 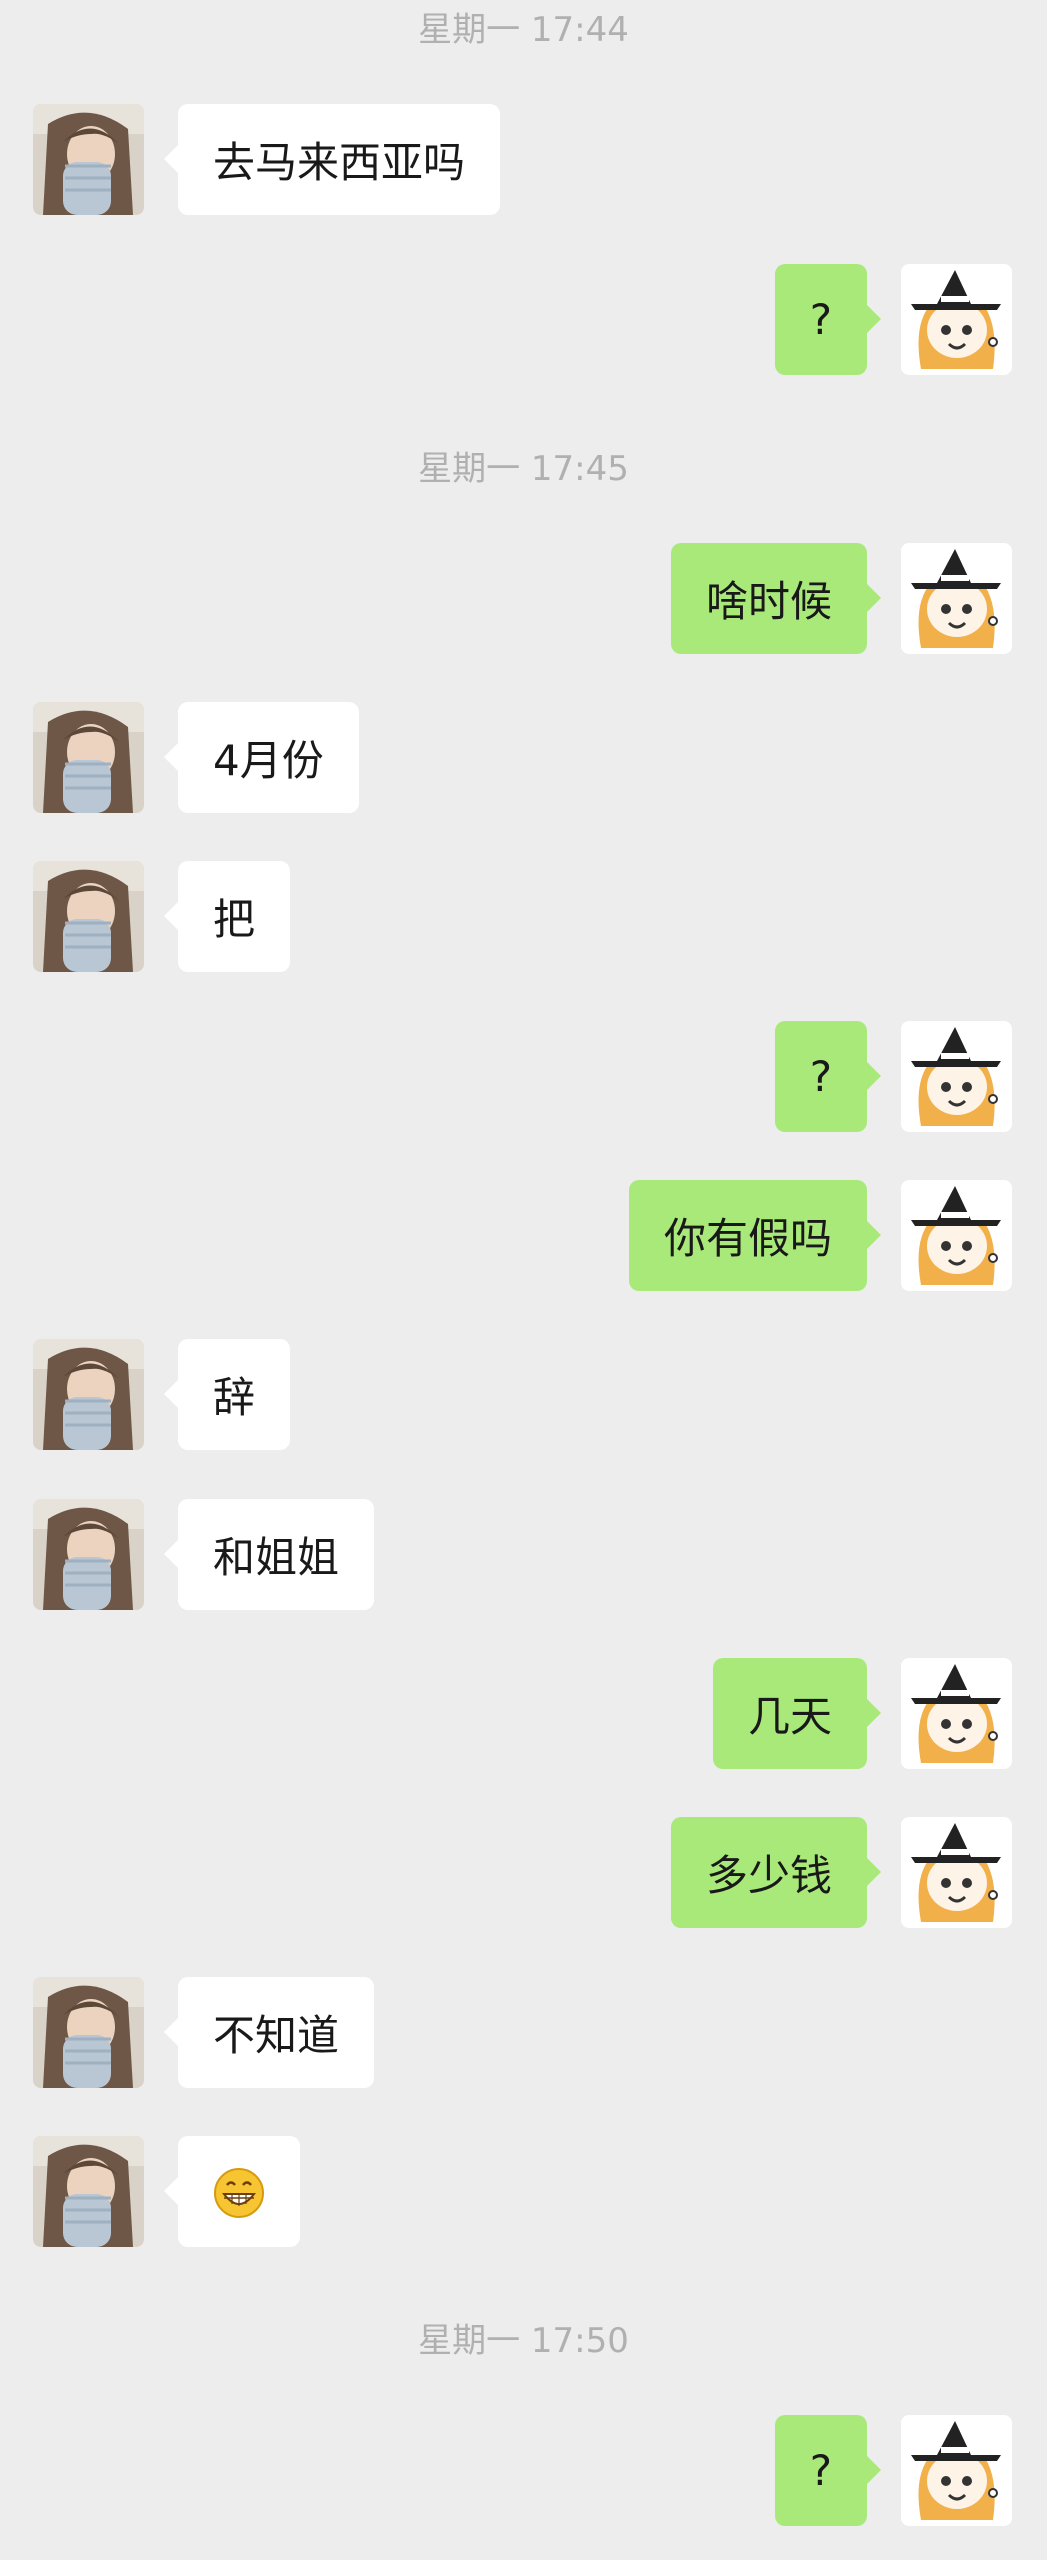 What do you see at coordinates (239, 2192) in the screenshot?
I see `grinning-face-emoji` at bounding box center [239, 2192].